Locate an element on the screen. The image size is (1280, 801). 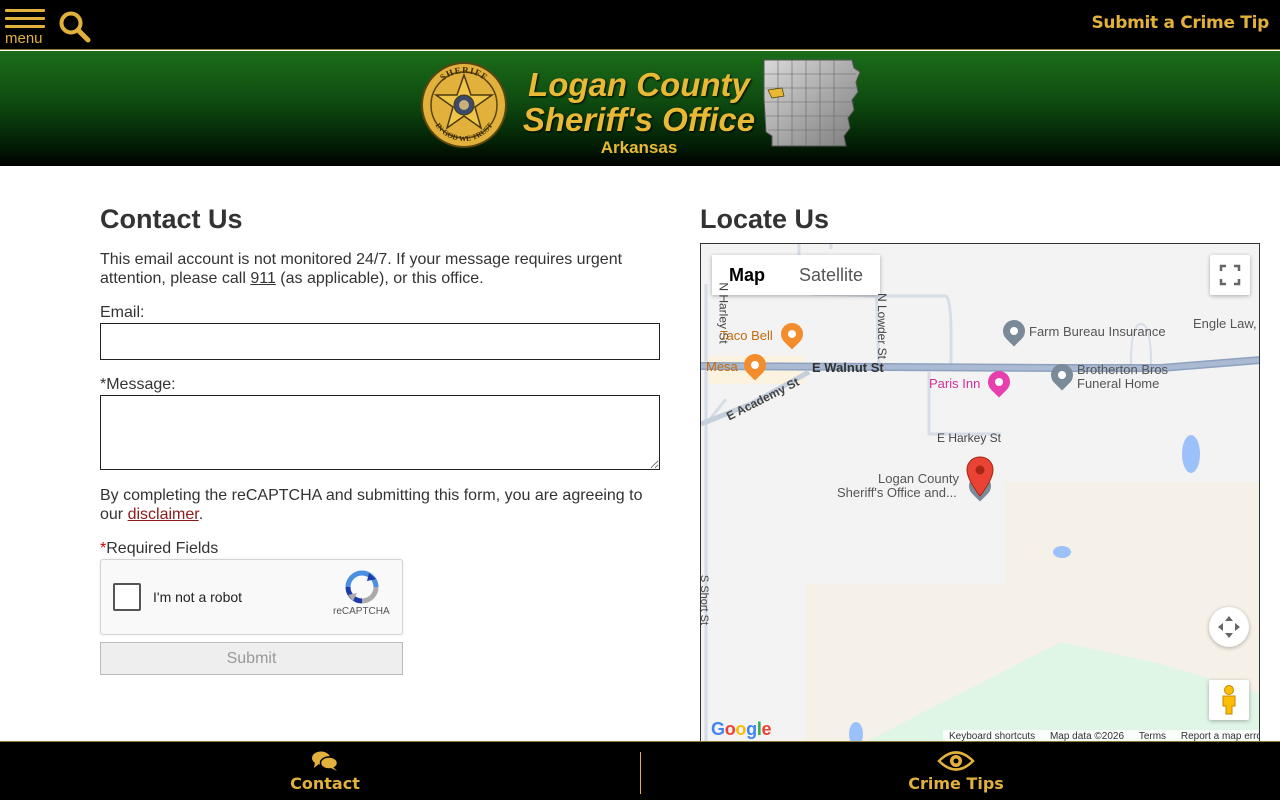
org-title-line-2: Sheriff's Office is located at coordinates (639, 119).